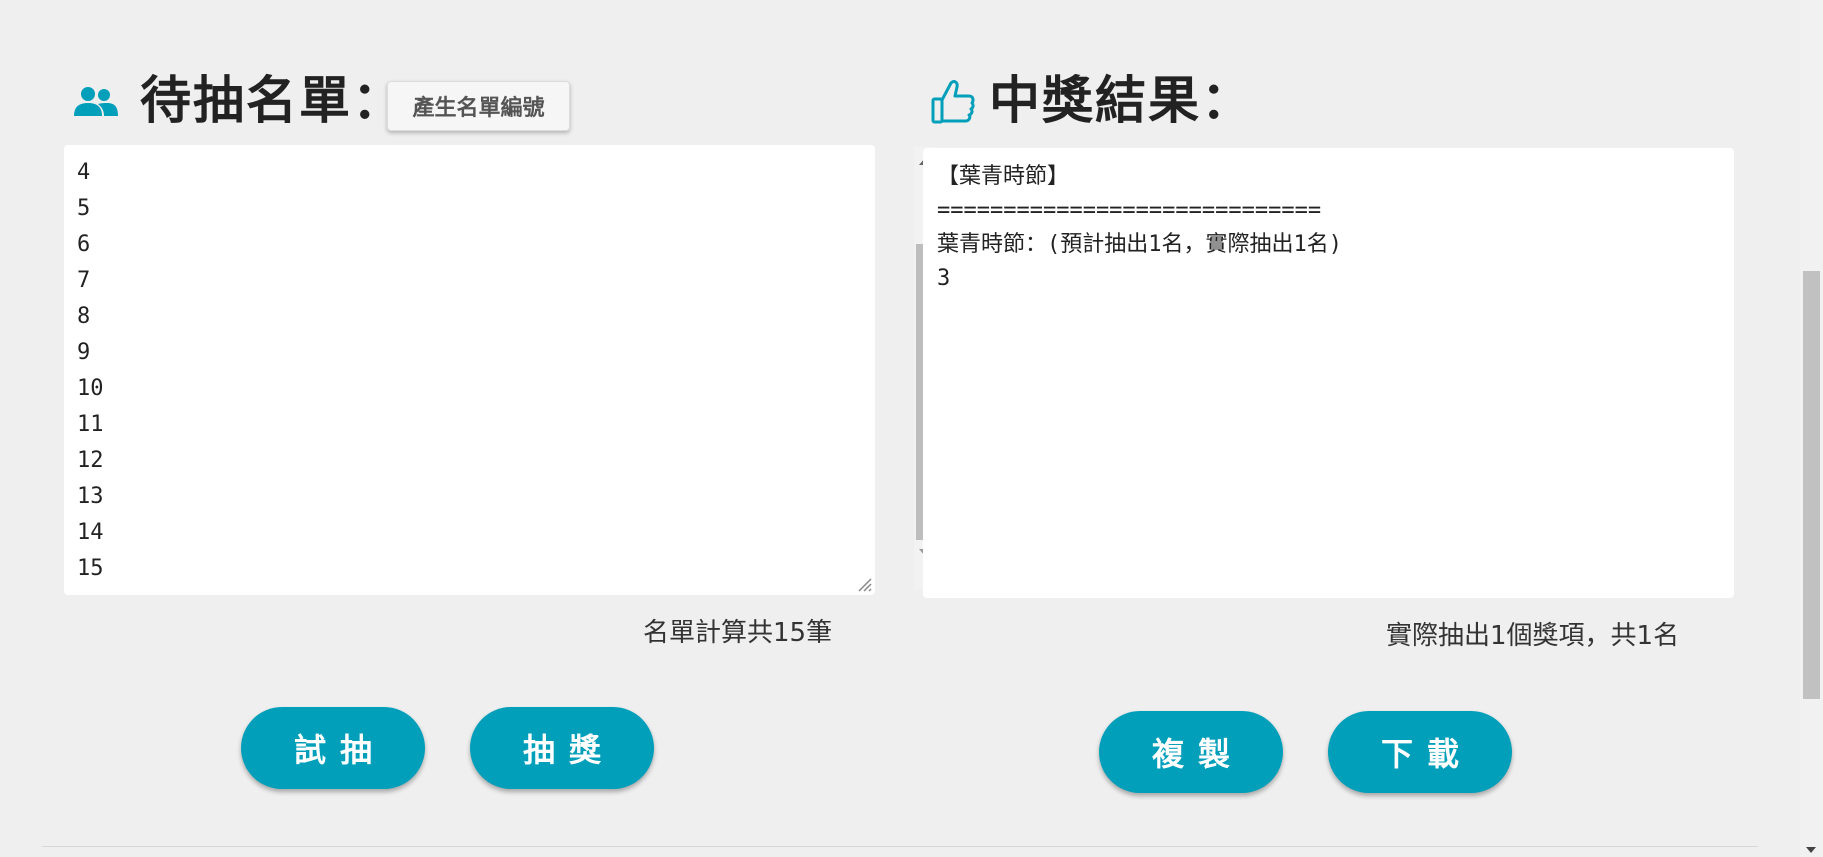  I want to click on page-scrollbar, so click(1811, 428).